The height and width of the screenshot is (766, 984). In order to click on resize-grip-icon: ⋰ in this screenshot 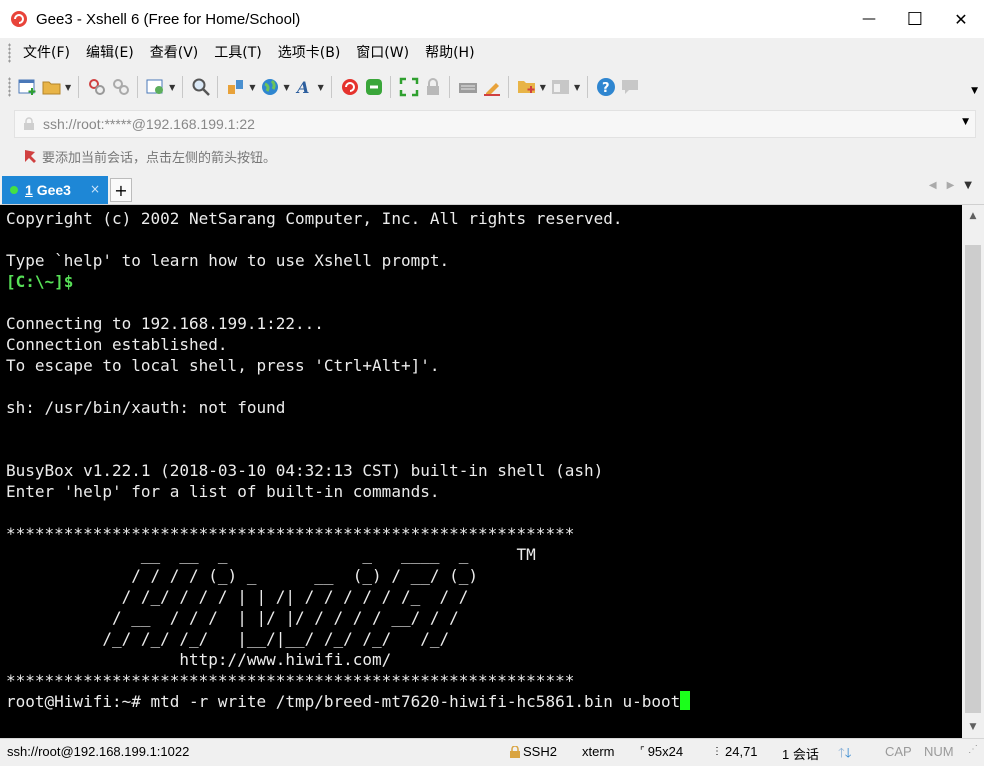, I will do `click(973, 749)`.